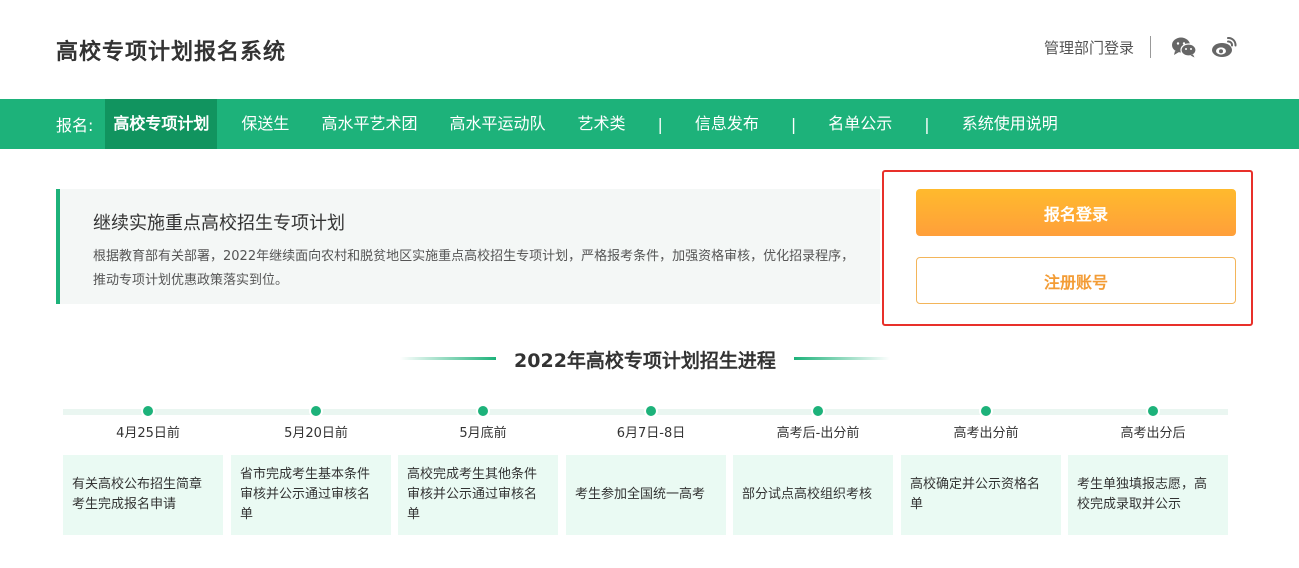 Image resolution: width=1299 pixels, height=568 pixels. I want to click on timeline-card: 高校确定并公示资格名单, so click(981, 495).